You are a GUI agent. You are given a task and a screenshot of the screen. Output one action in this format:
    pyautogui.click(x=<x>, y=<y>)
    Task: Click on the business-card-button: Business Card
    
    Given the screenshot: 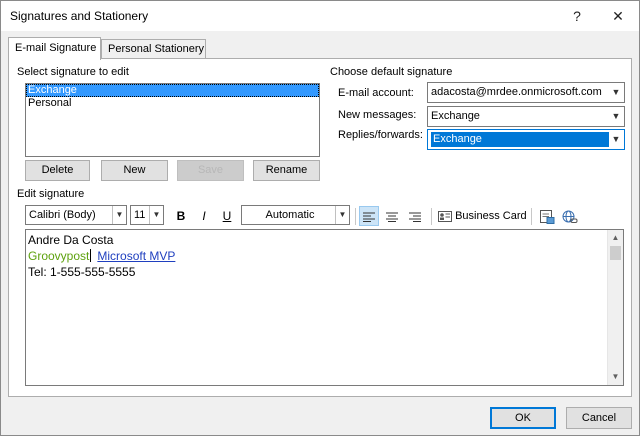 What is the action you would take?
    pyautogui.click(x=483, y=216)
    